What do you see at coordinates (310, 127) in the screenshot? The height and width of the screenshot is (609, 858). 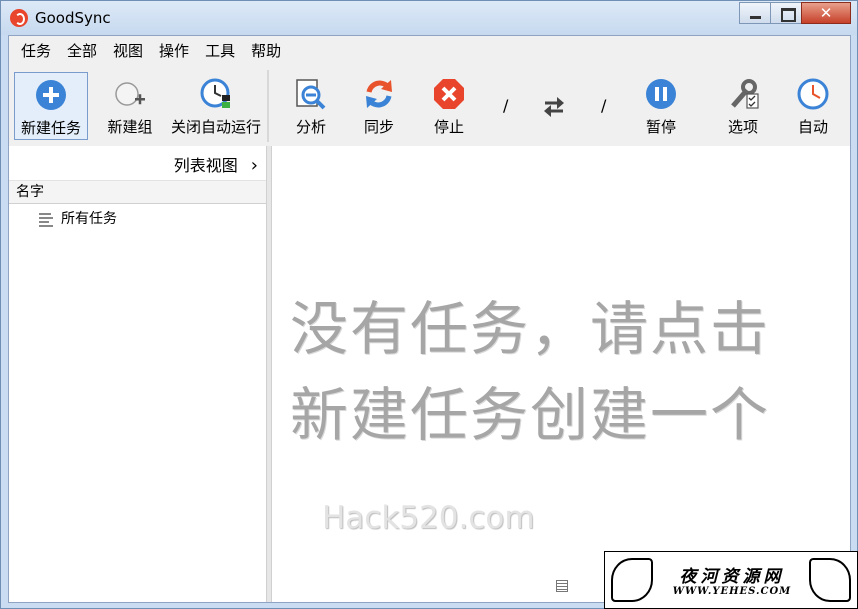 I see `analyze-label: 分析` at bounding box center [310, 127].